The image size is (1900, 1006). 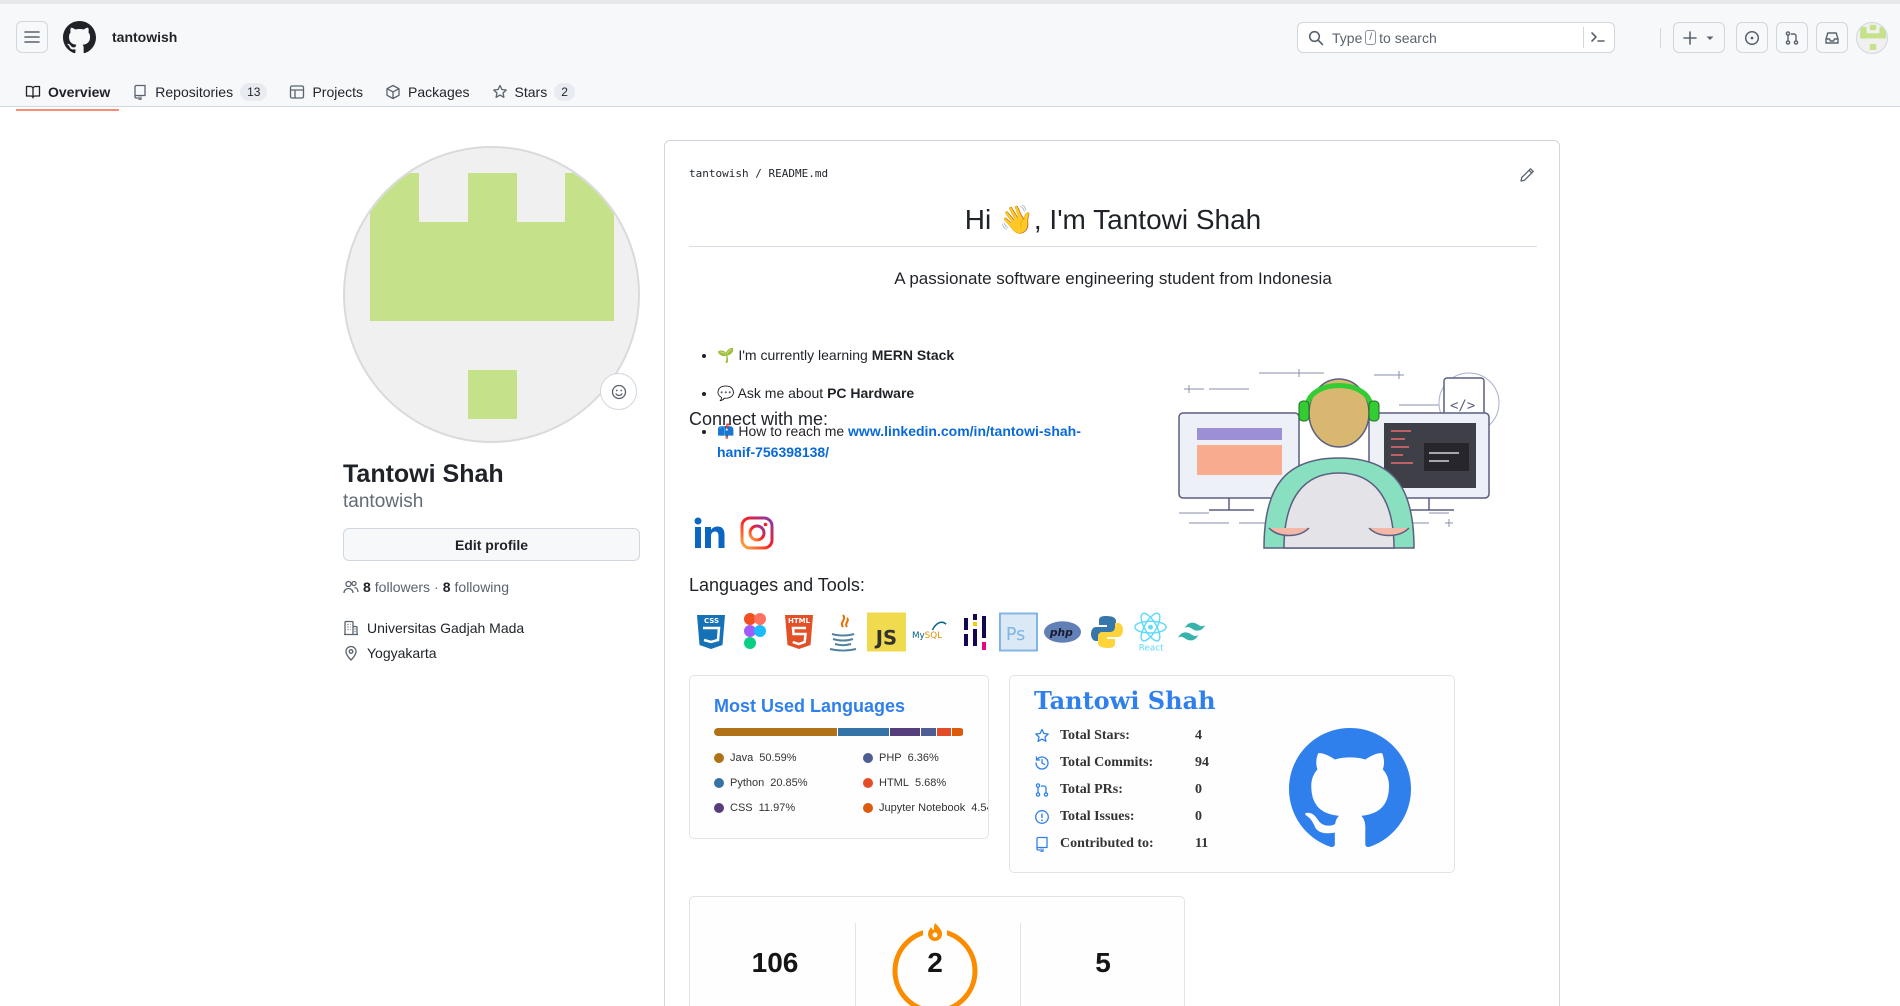 What do you see at coordinates (1020, 964) in the screenshot?
I see `streak-divider` at bounding box center [1020, 964].